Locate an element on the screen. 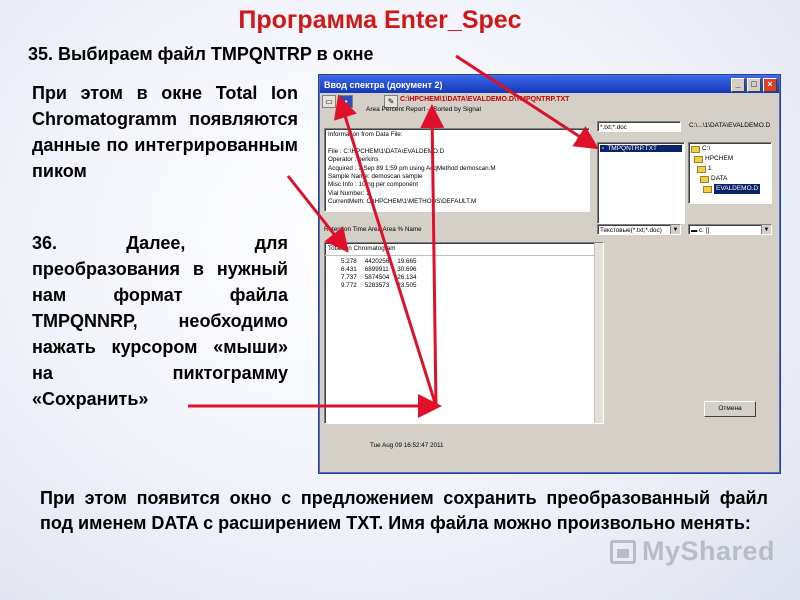 This screenshot has width=800, height=600. area-pct-cell: 26.134 is located at coordinates (407, 277).